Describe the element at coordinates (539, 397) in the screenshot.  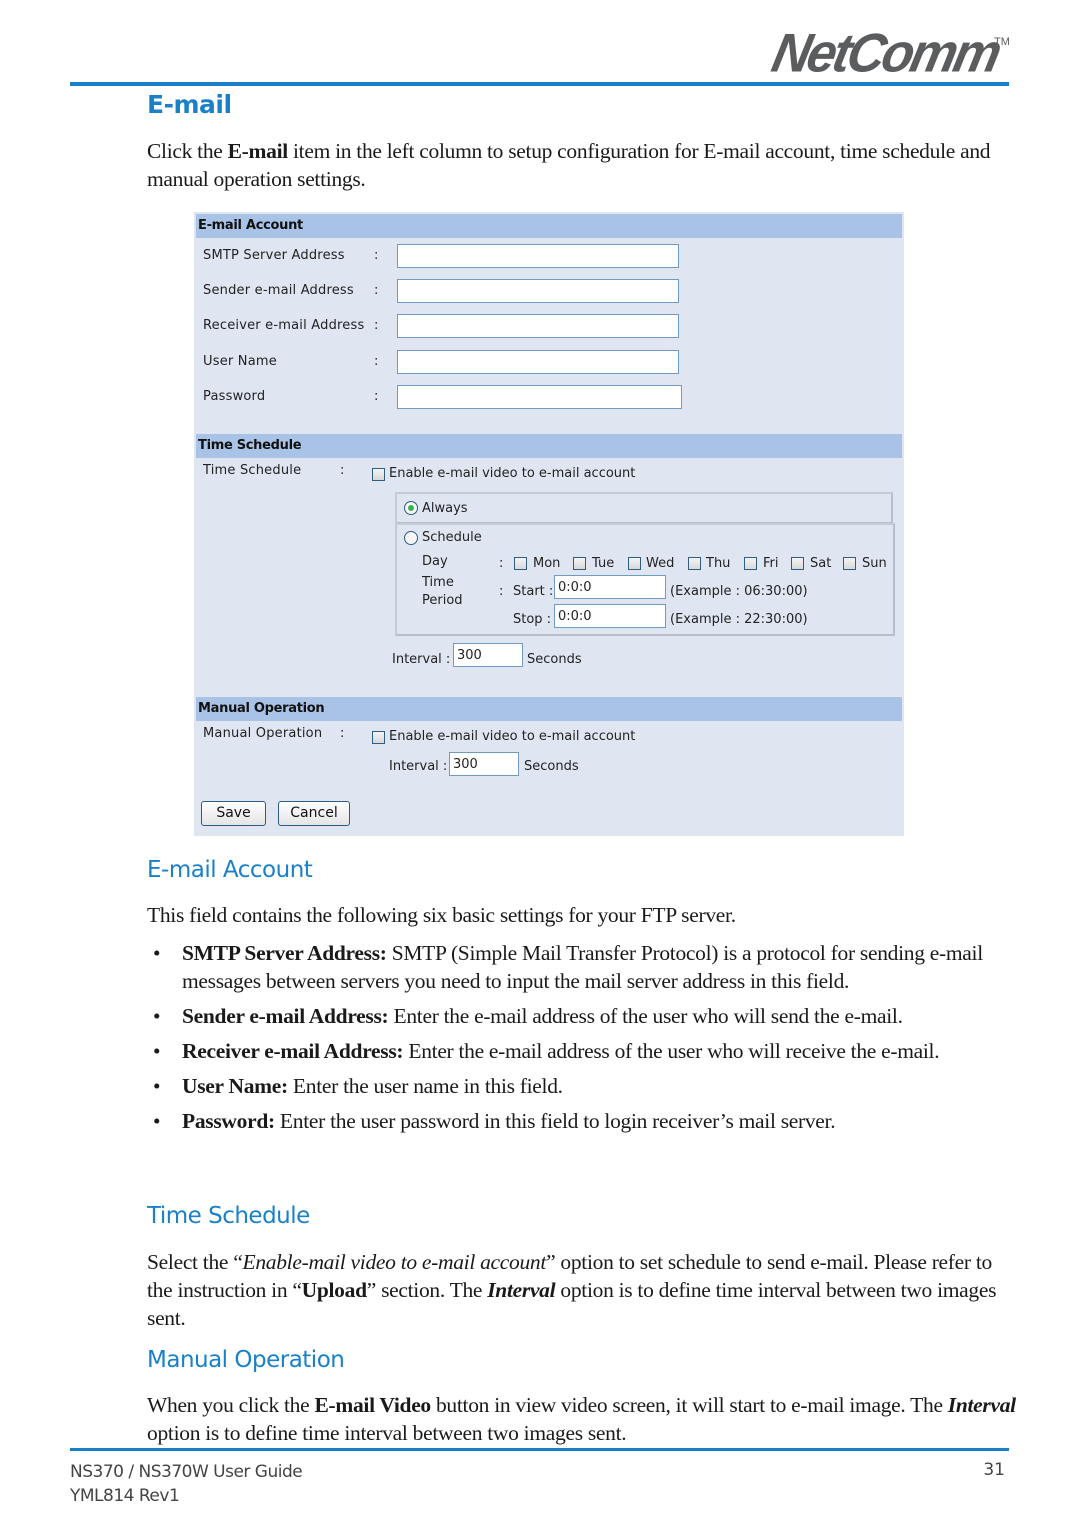
I see `password-input` at that location.